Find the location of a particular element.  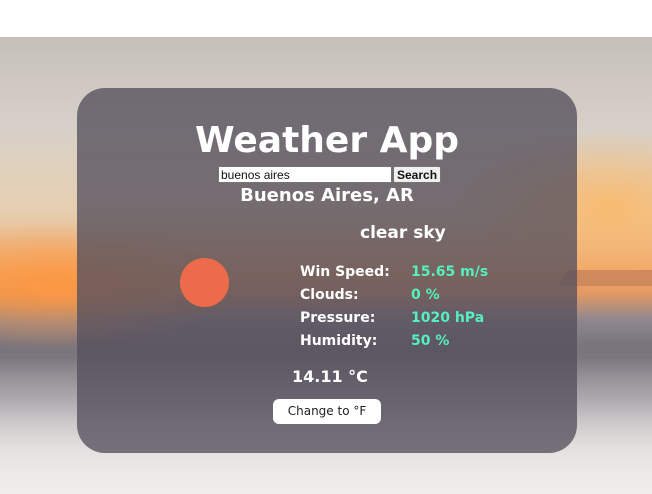

weather-description: clear sky is located at coordinates (403, 233).